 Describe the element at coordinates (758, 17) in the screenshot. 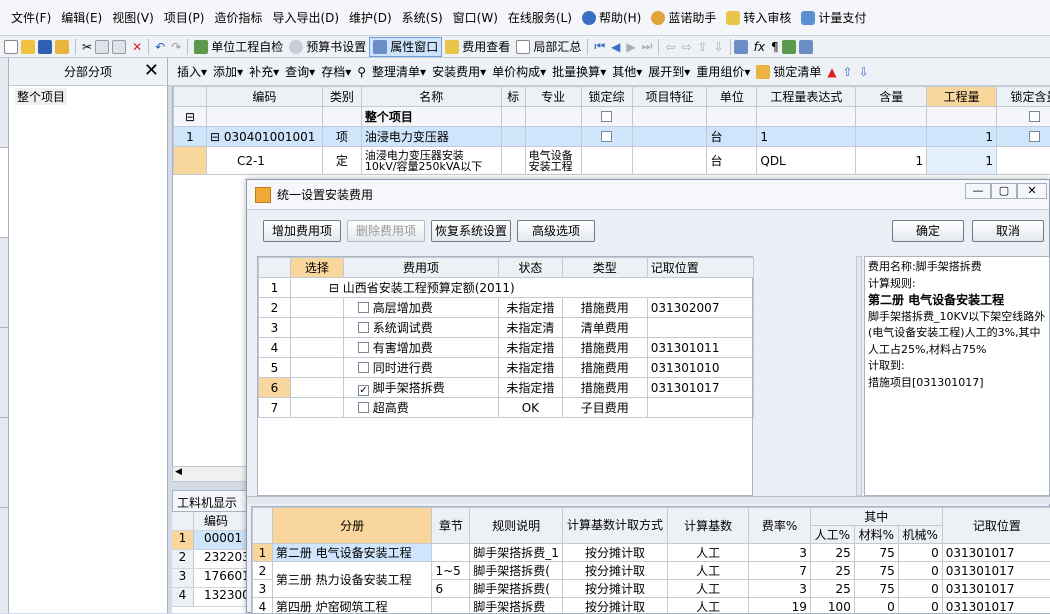

I see `menu-transfer-review: 转入审核` at that location.